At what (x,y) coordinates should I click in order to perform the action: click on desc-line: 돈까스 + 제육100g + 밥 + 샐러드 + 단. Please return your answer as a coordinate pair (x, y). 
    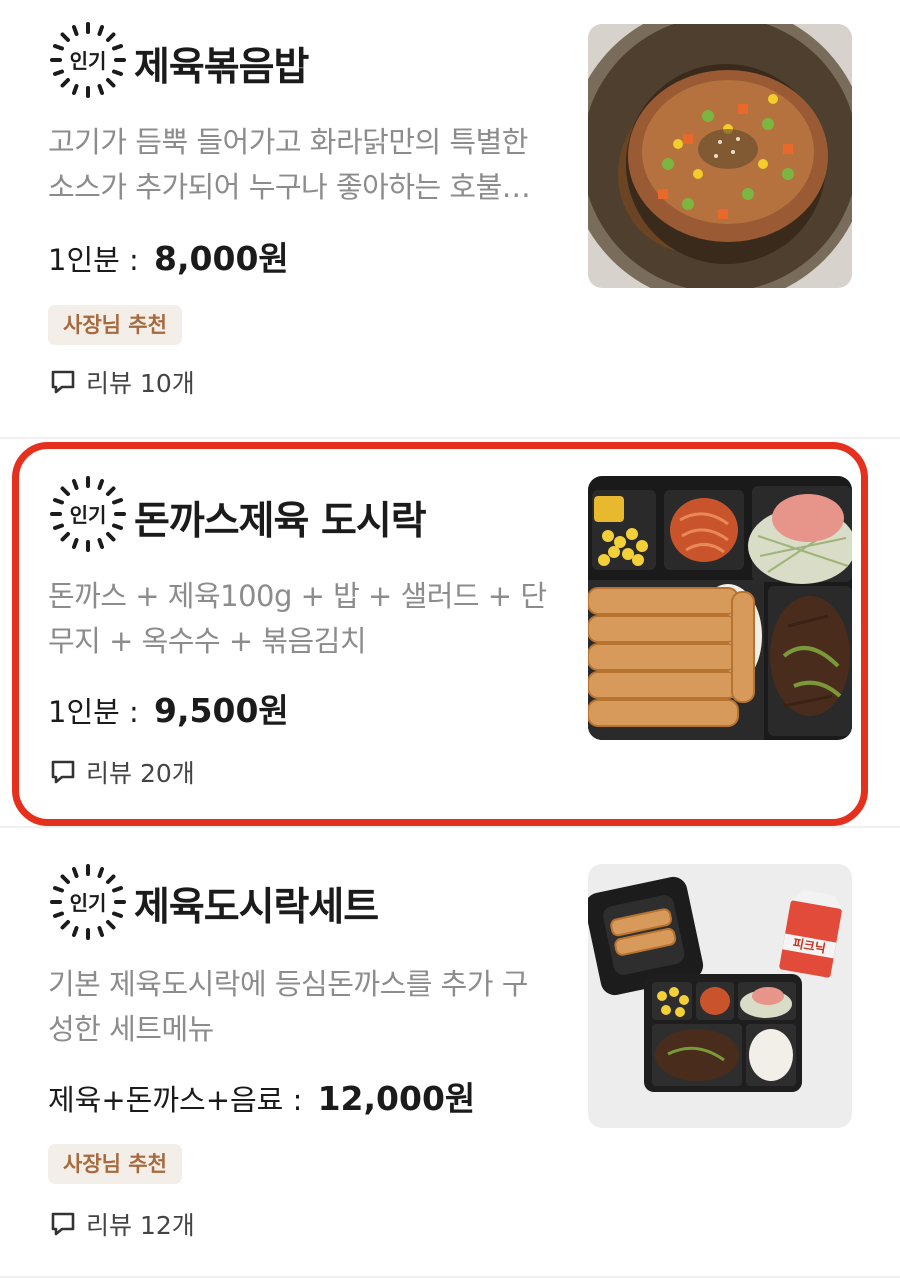
    Looking at the image, I should click on (297, 596).